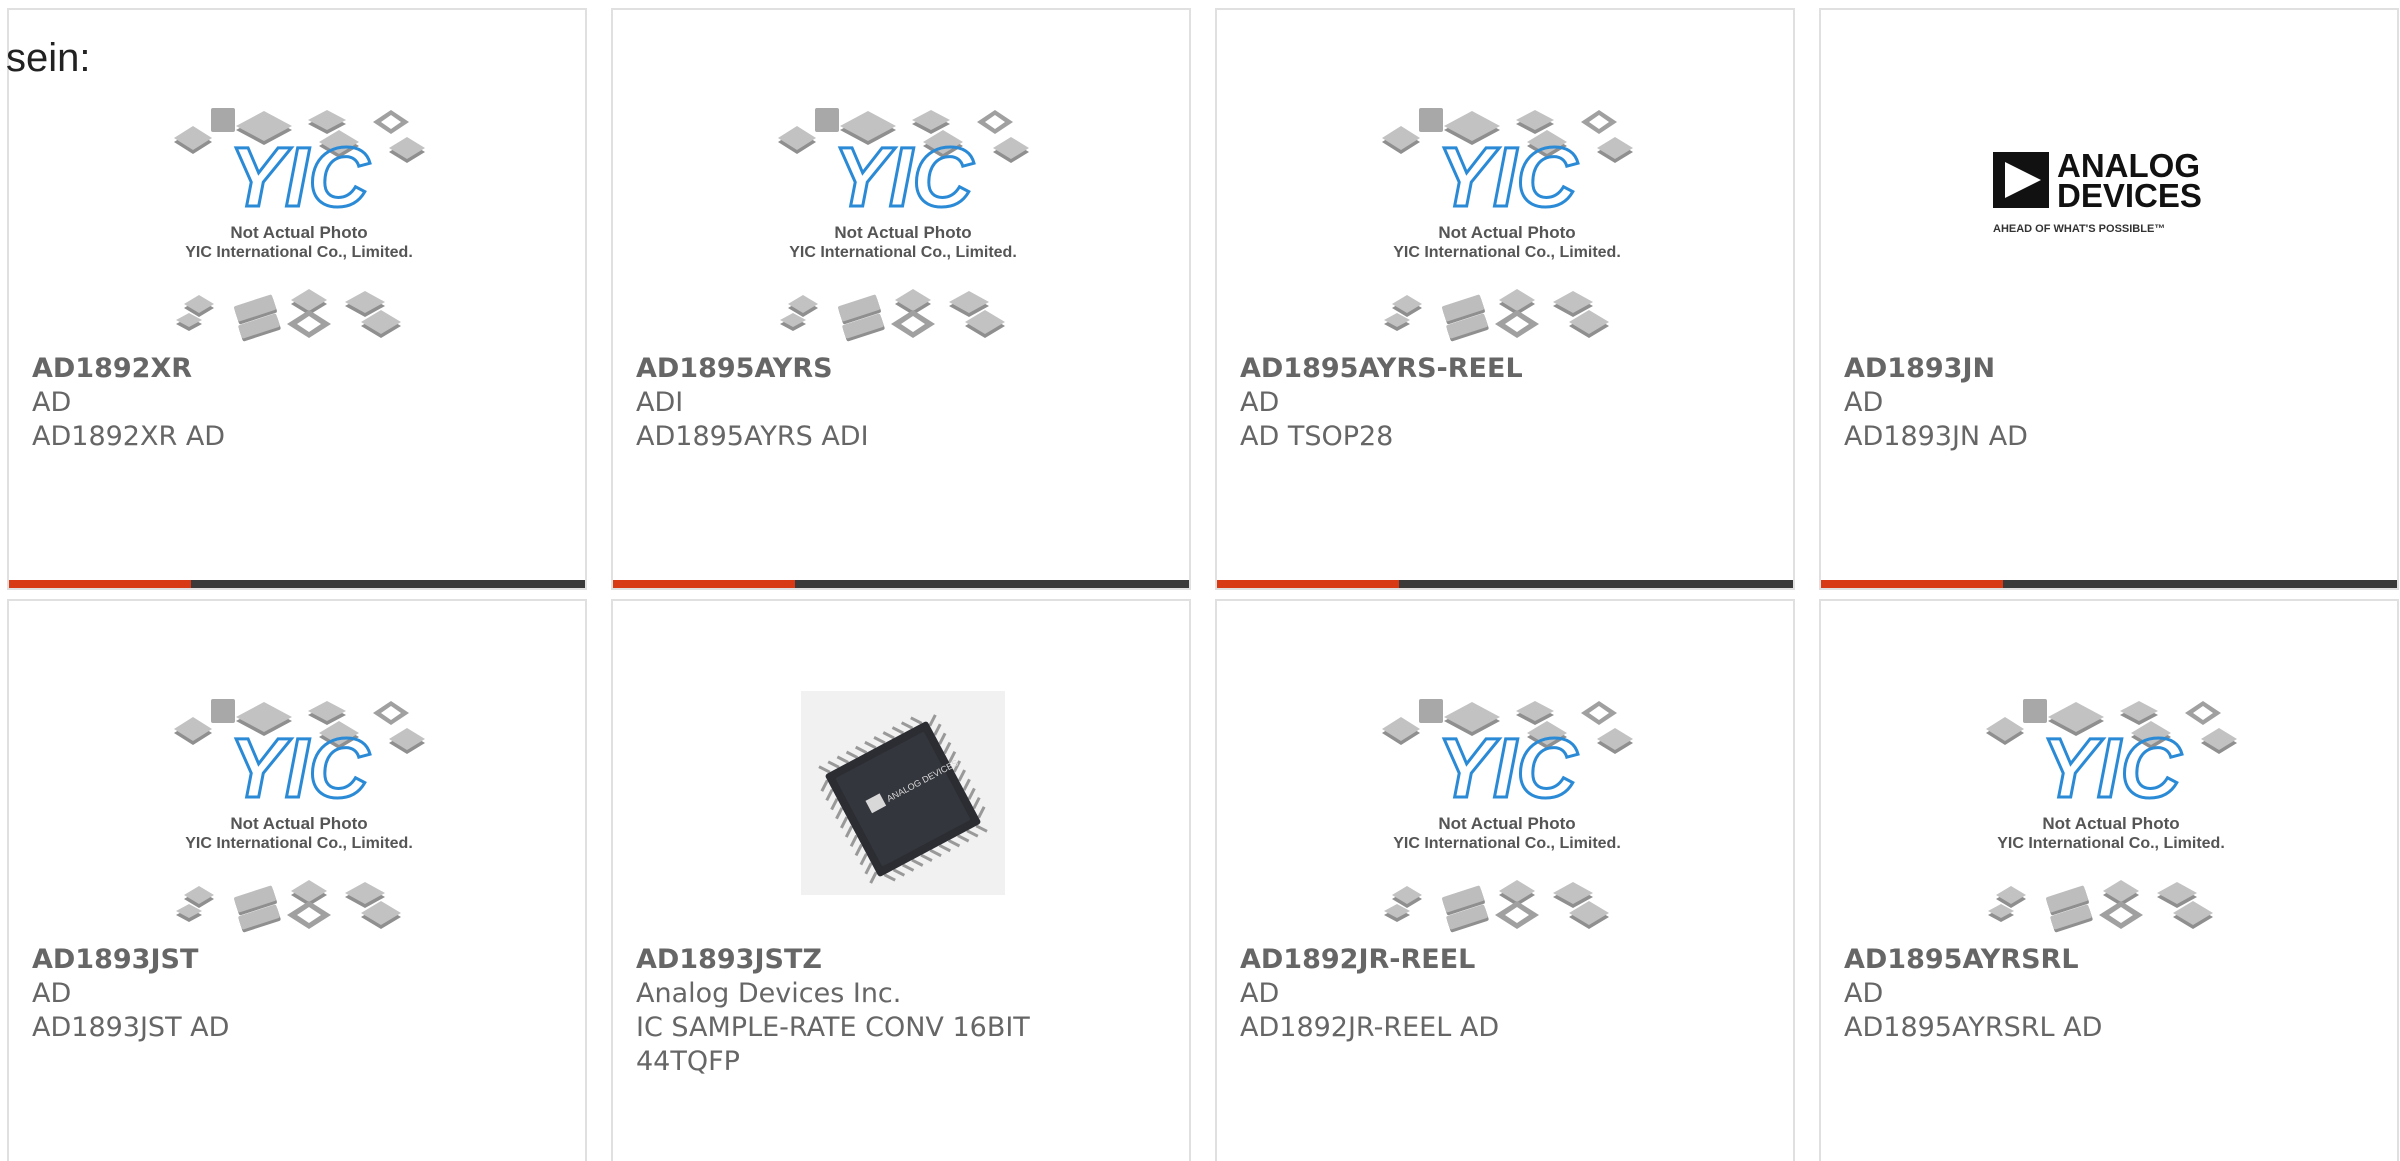  What do you see at coordinates (2129, 195) in the screenshot?
I see `svg-text: DEVICES` at bounding box center [2129, 195].